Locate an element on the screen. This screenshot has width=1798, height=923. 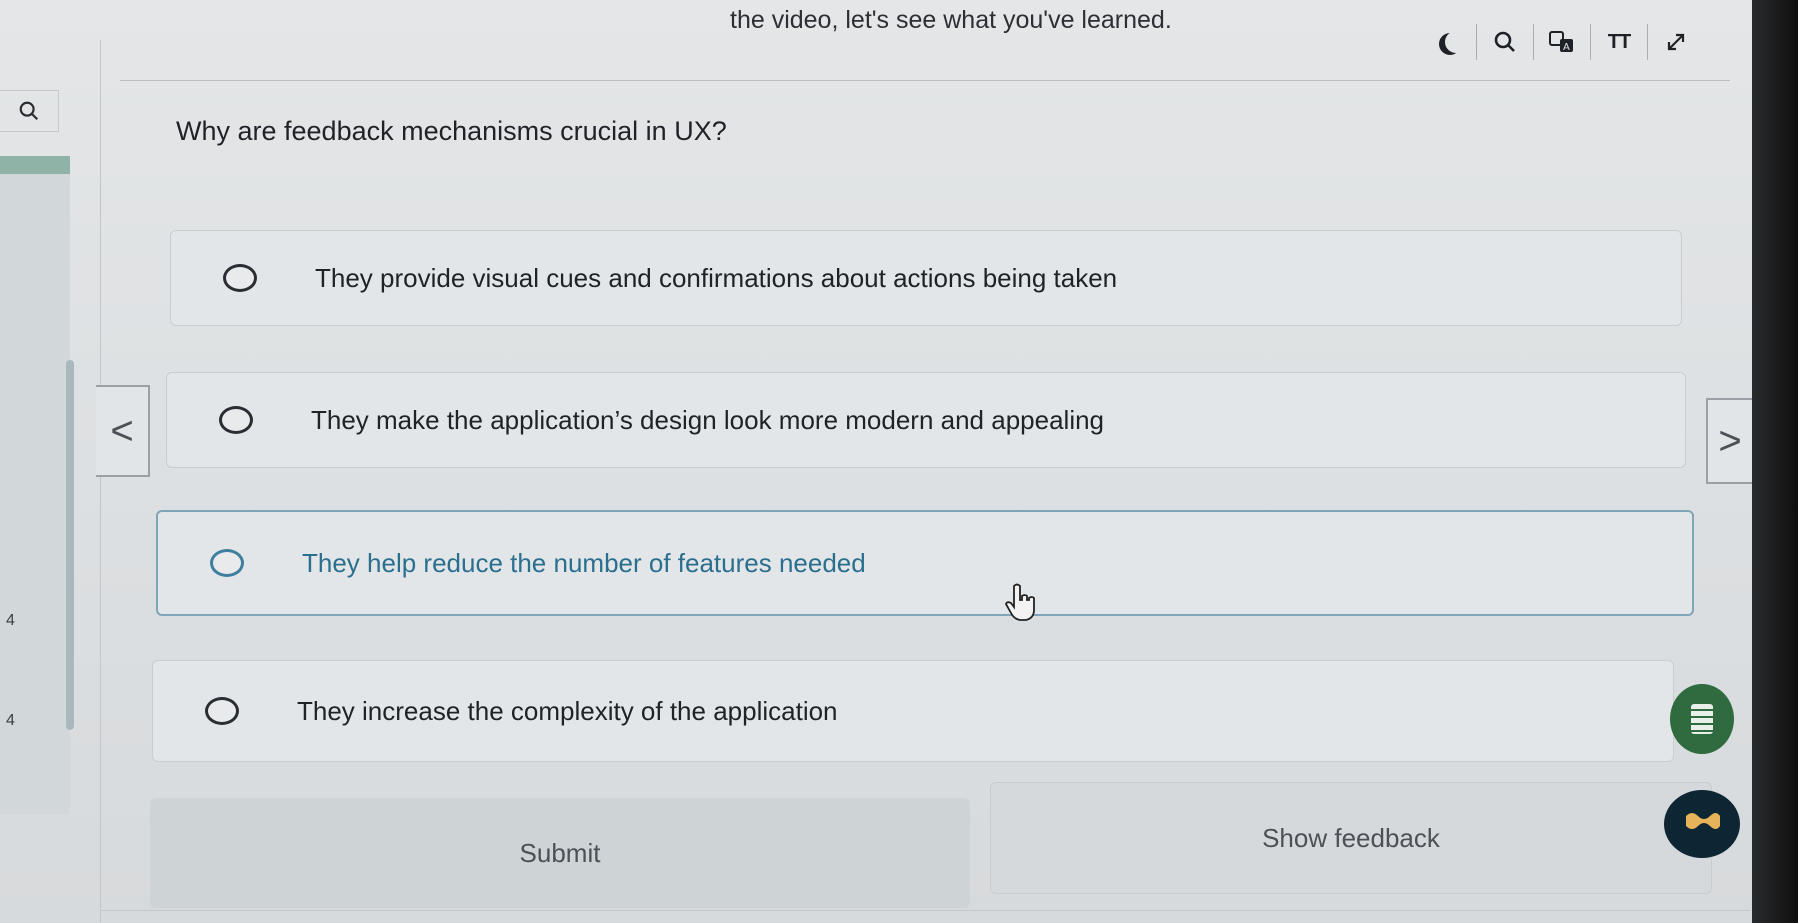
text-size-icon: TT is located at coordinates (1619, 41).